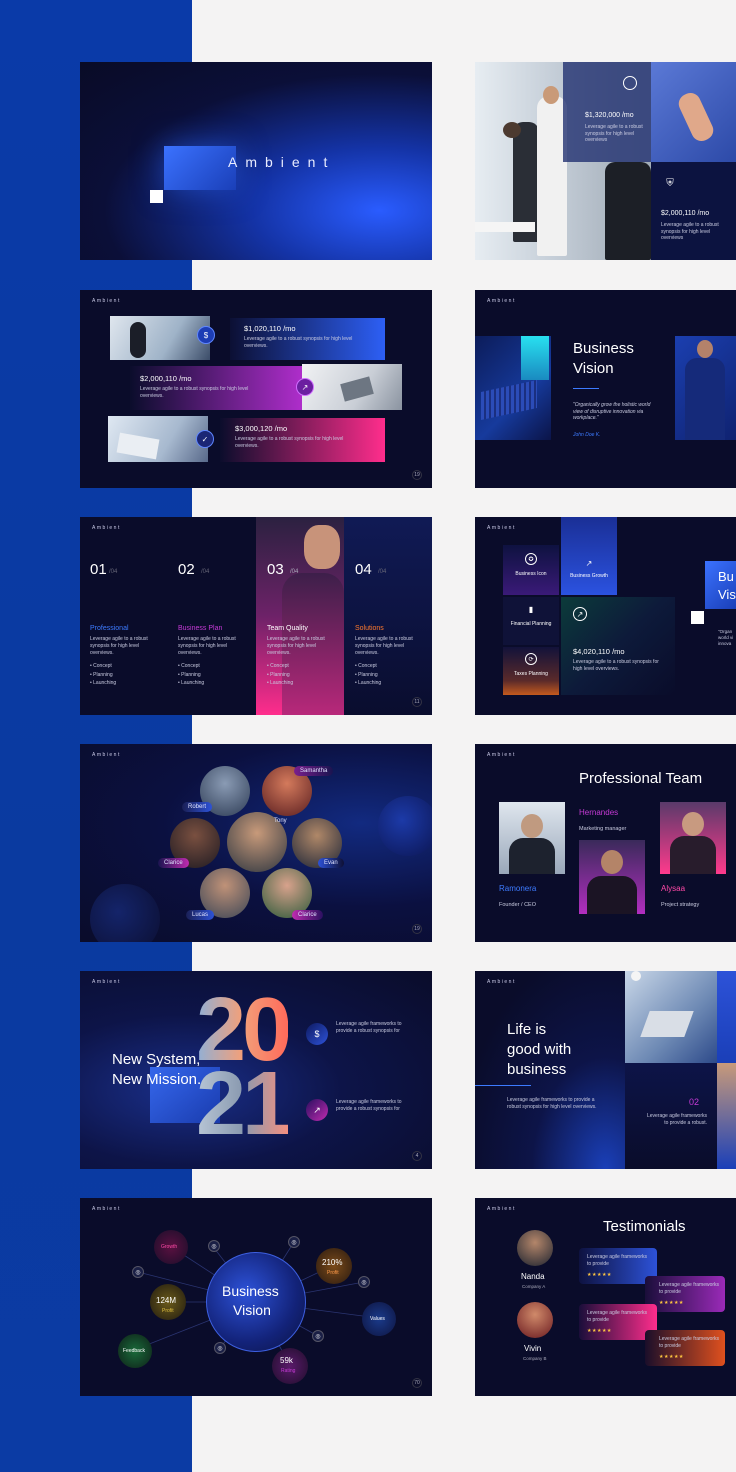 This screenshot has height=1472, width=736. I want to click on col-4-total: /04, so click(382, 572).